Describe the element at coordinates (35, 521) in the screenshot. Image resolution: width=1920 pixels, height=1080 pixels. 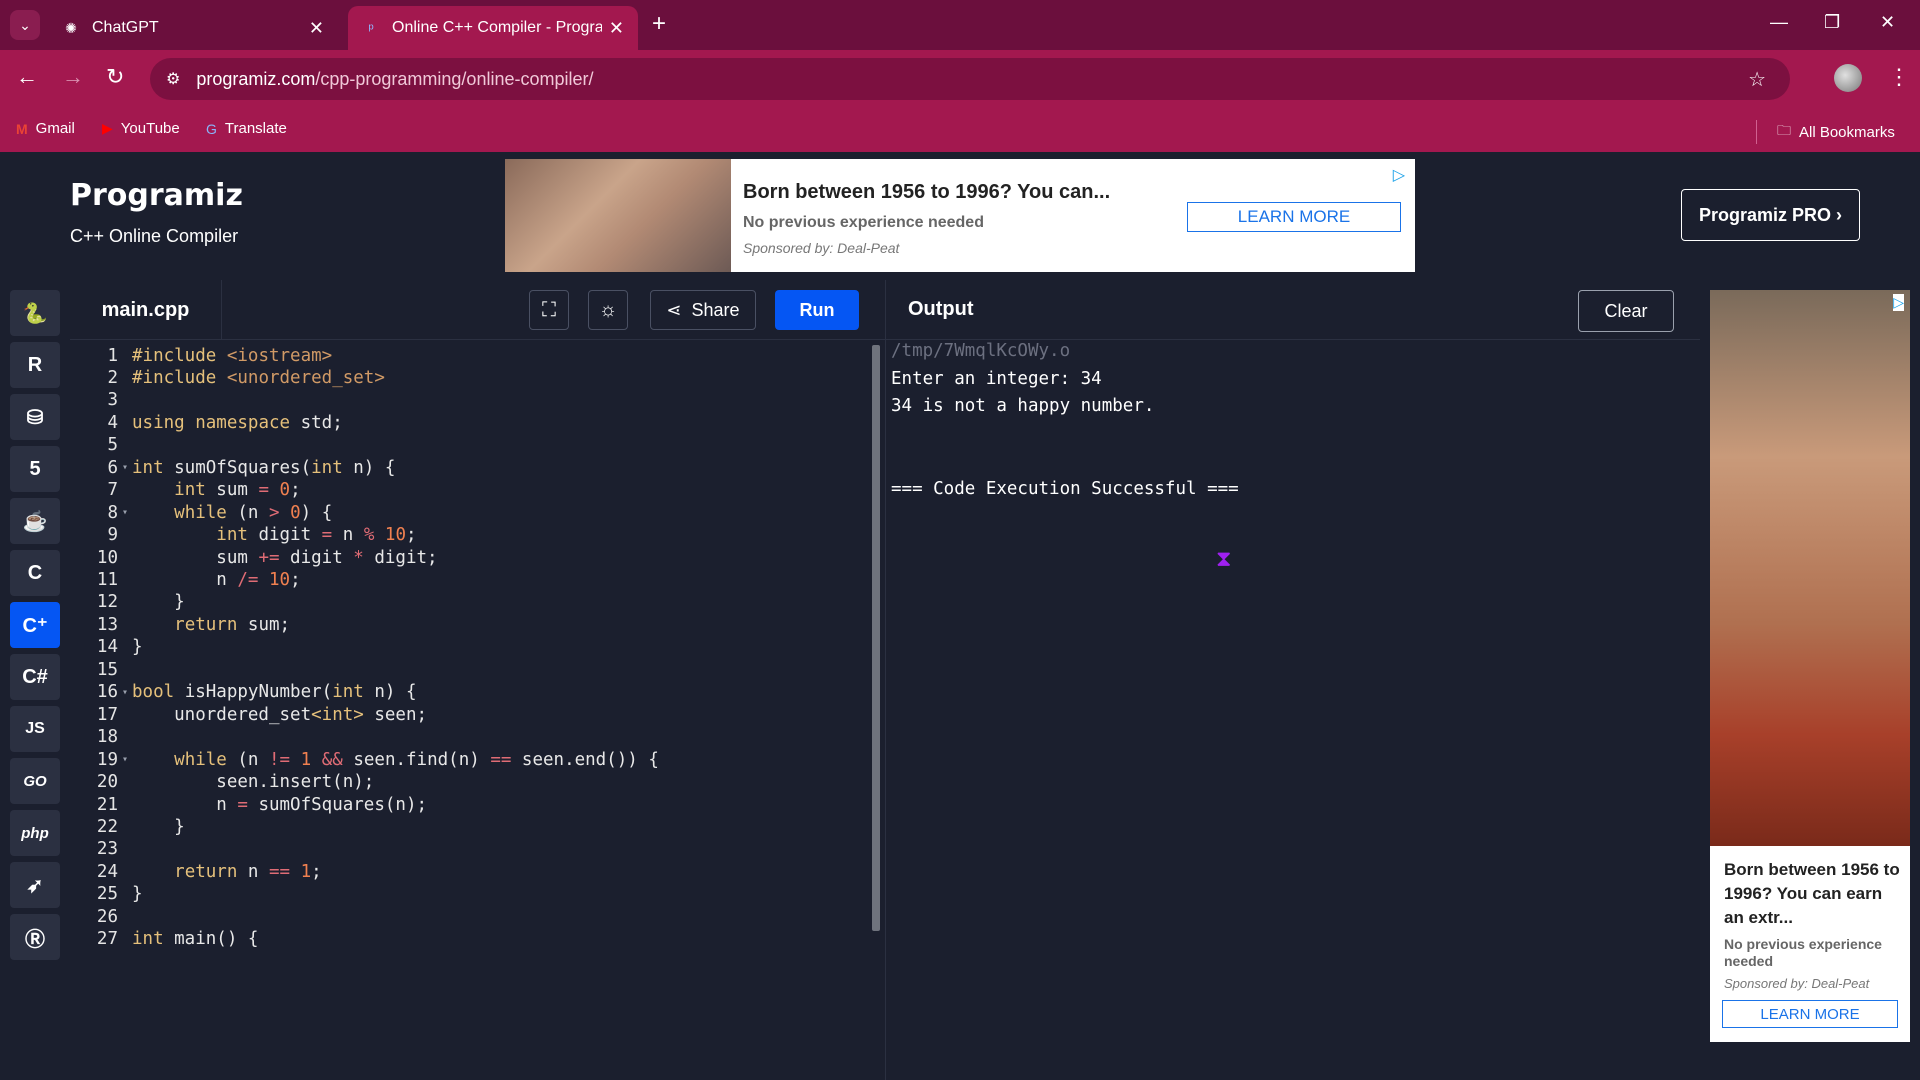
I see `java-icon: ☕` at that location.